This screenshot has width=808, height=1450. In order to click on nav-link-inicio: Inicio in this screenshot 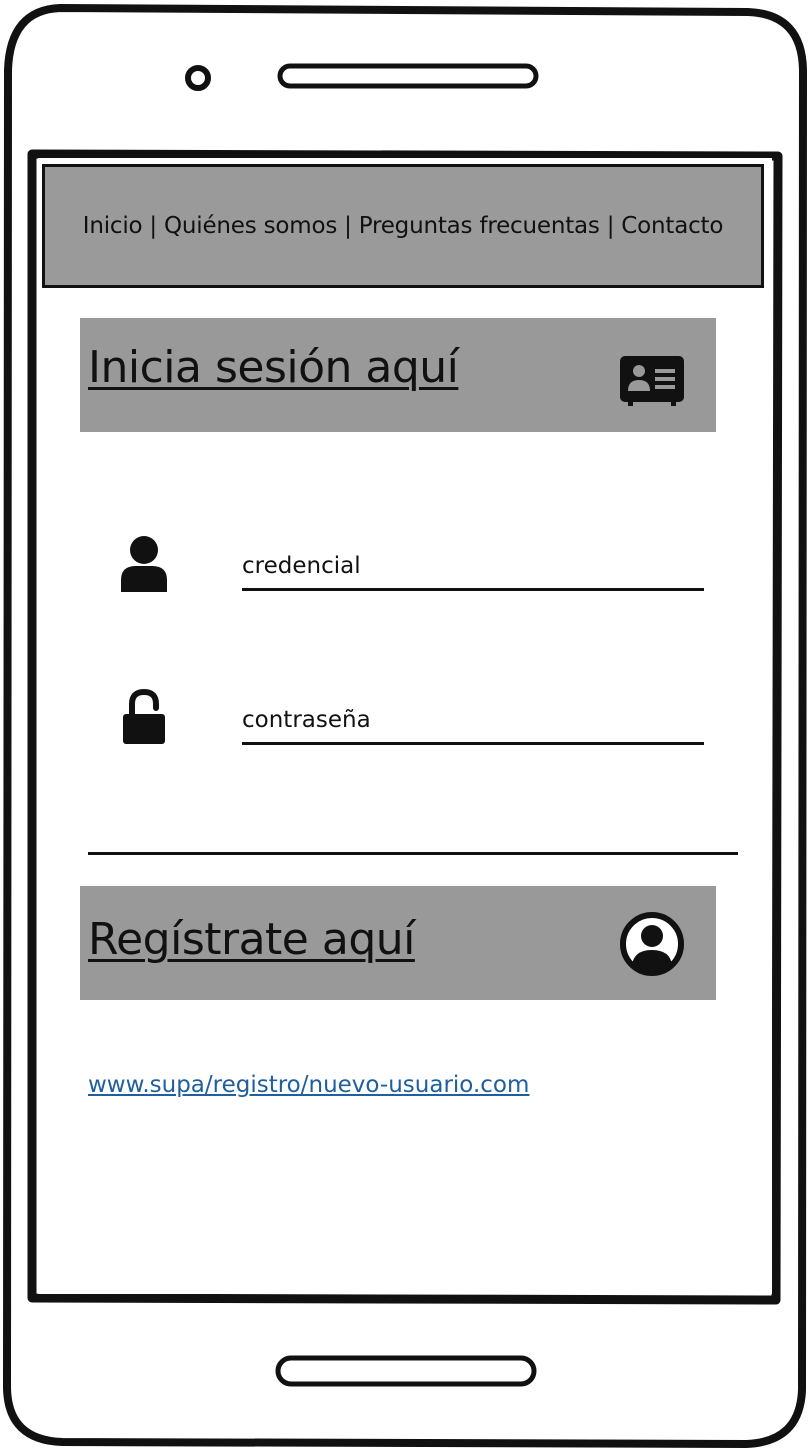, I will do `click(113, 226)`.